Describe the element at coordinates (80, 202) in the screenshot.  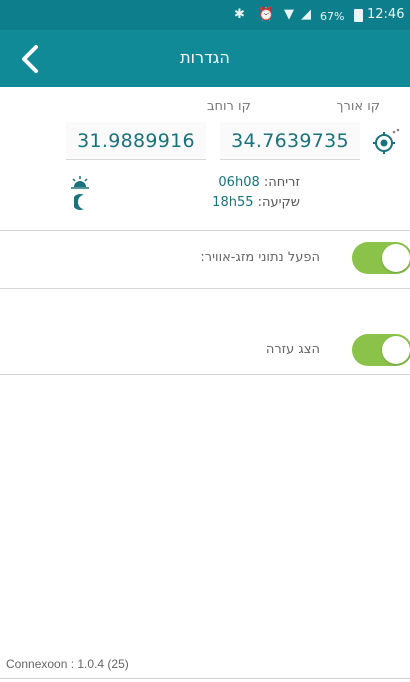
I see `moon-icon` at that location.